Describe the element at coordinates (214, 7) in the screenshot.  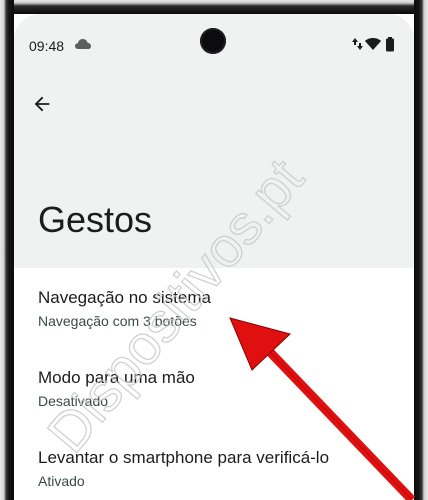
I see `phone-bezel-top` at that location.